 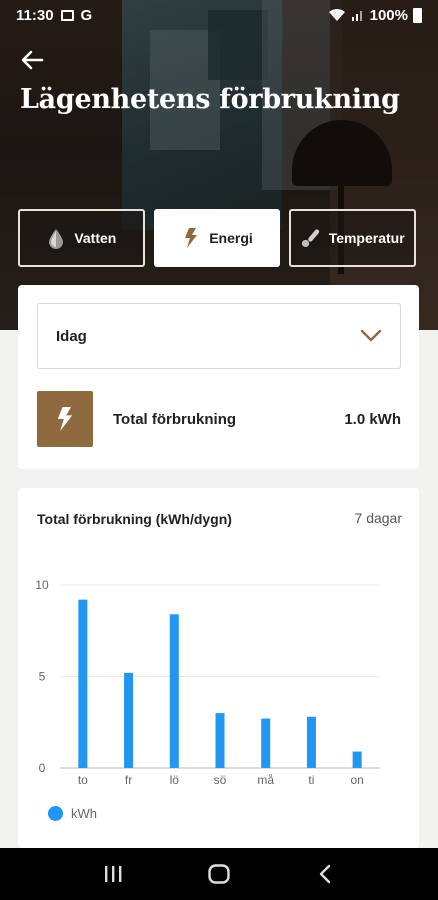 What do you see at coordinates (67, 15) in the screenshot?
I see `gallery-icon` at bounding box center [67, 15].